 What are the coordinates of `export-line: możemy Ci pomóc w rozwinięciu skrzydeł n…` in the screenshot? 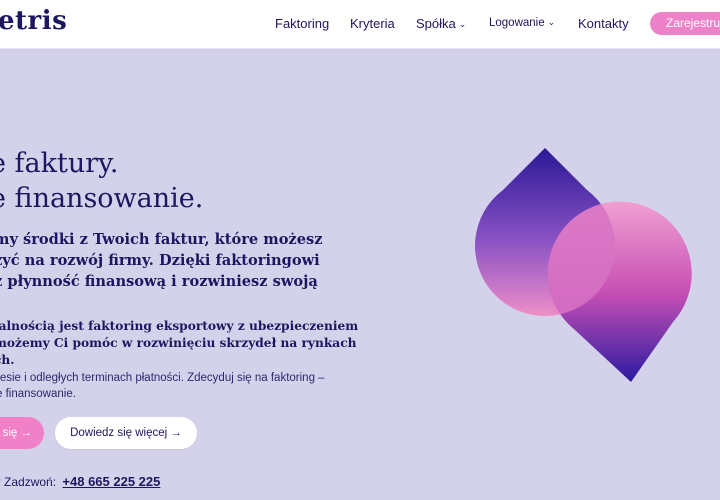 It's located at (178, 343).